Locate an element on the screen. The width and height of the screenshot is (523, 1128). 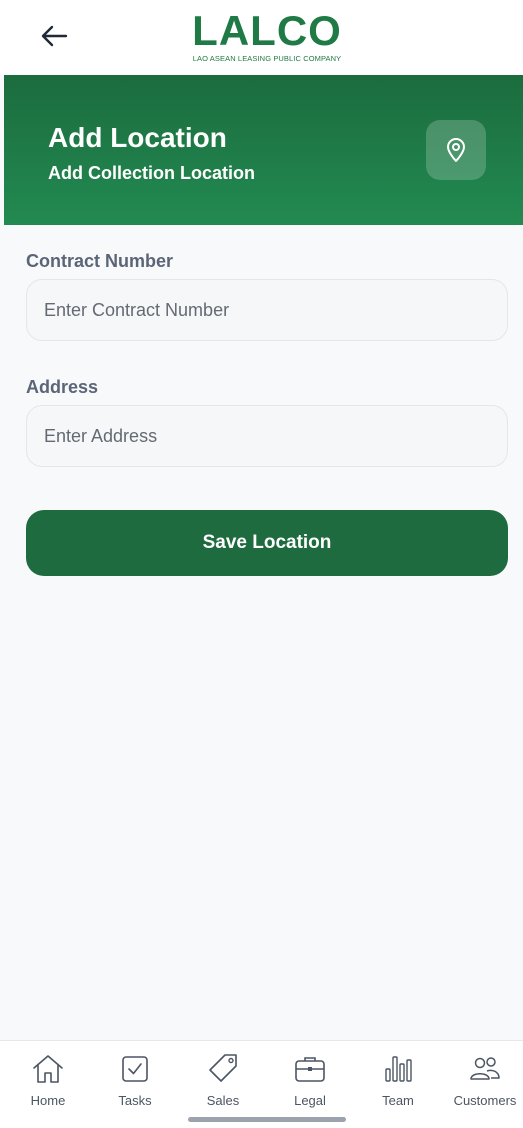
save-location-button: Save Location is located at coordinates (267, 543).